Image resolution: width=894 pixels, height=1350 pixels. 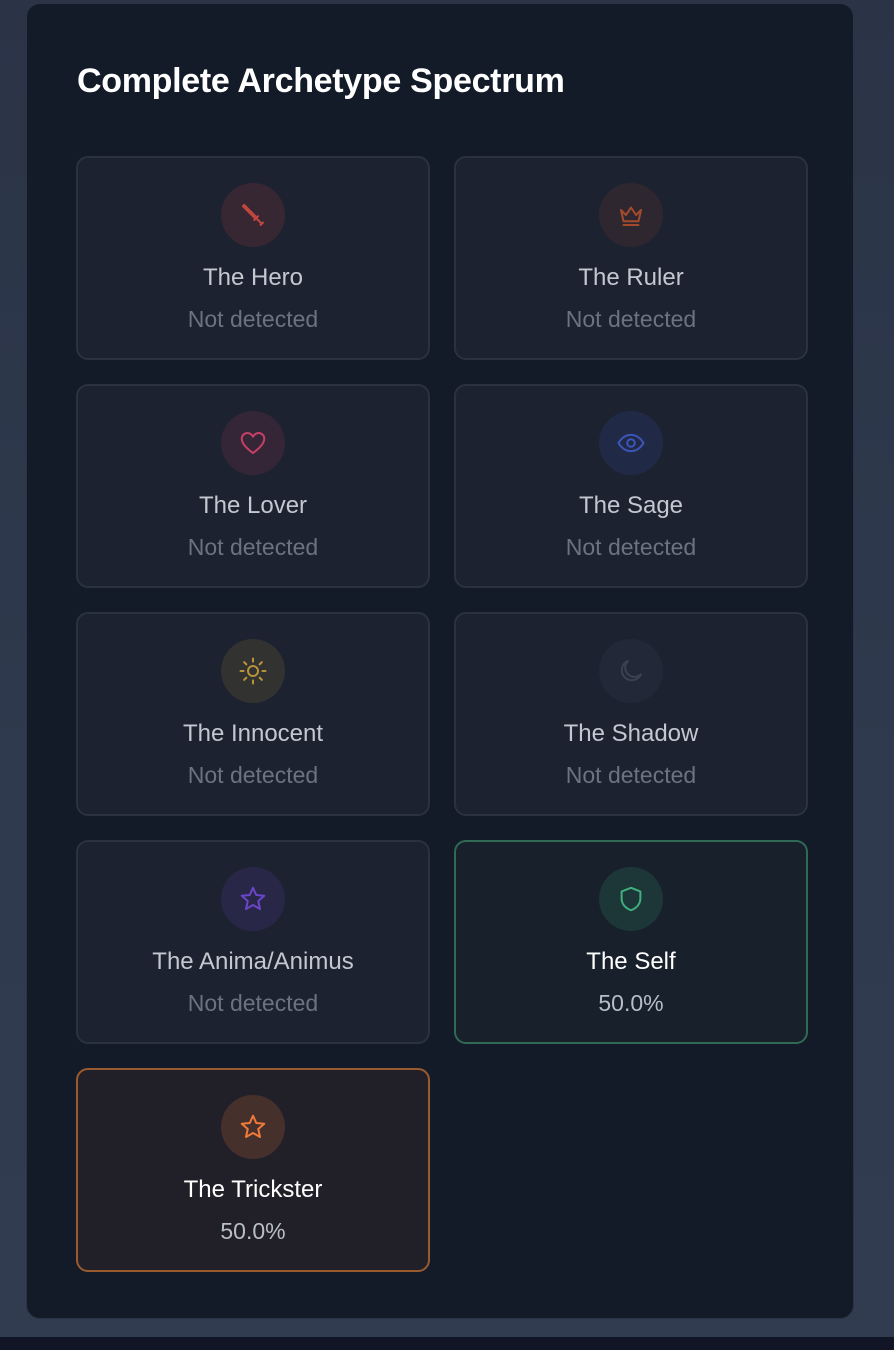 I want to click on crown-icon, so click(x=631, y=215).